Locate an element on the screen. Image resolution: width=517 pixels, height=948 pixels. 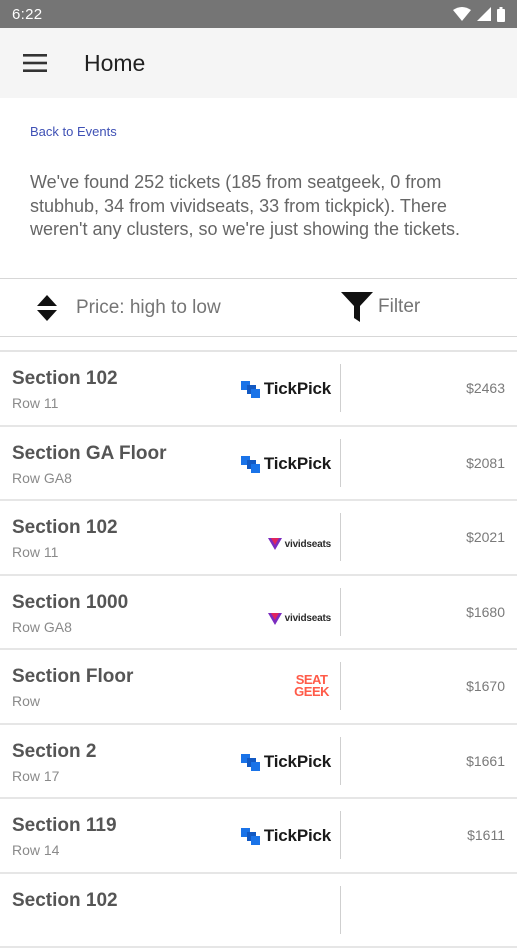
sort-button: Price: high to low is located at coordinates (128, 308).